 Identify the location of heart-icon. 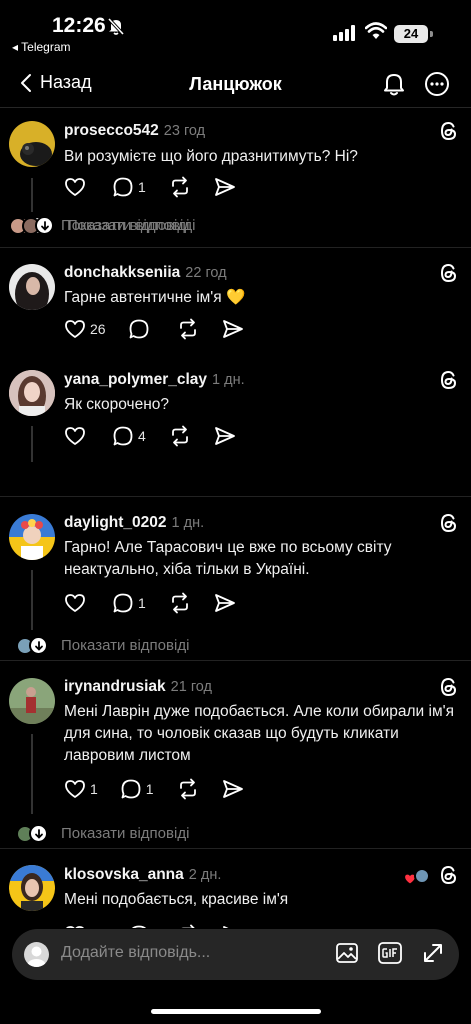
(75, 187).